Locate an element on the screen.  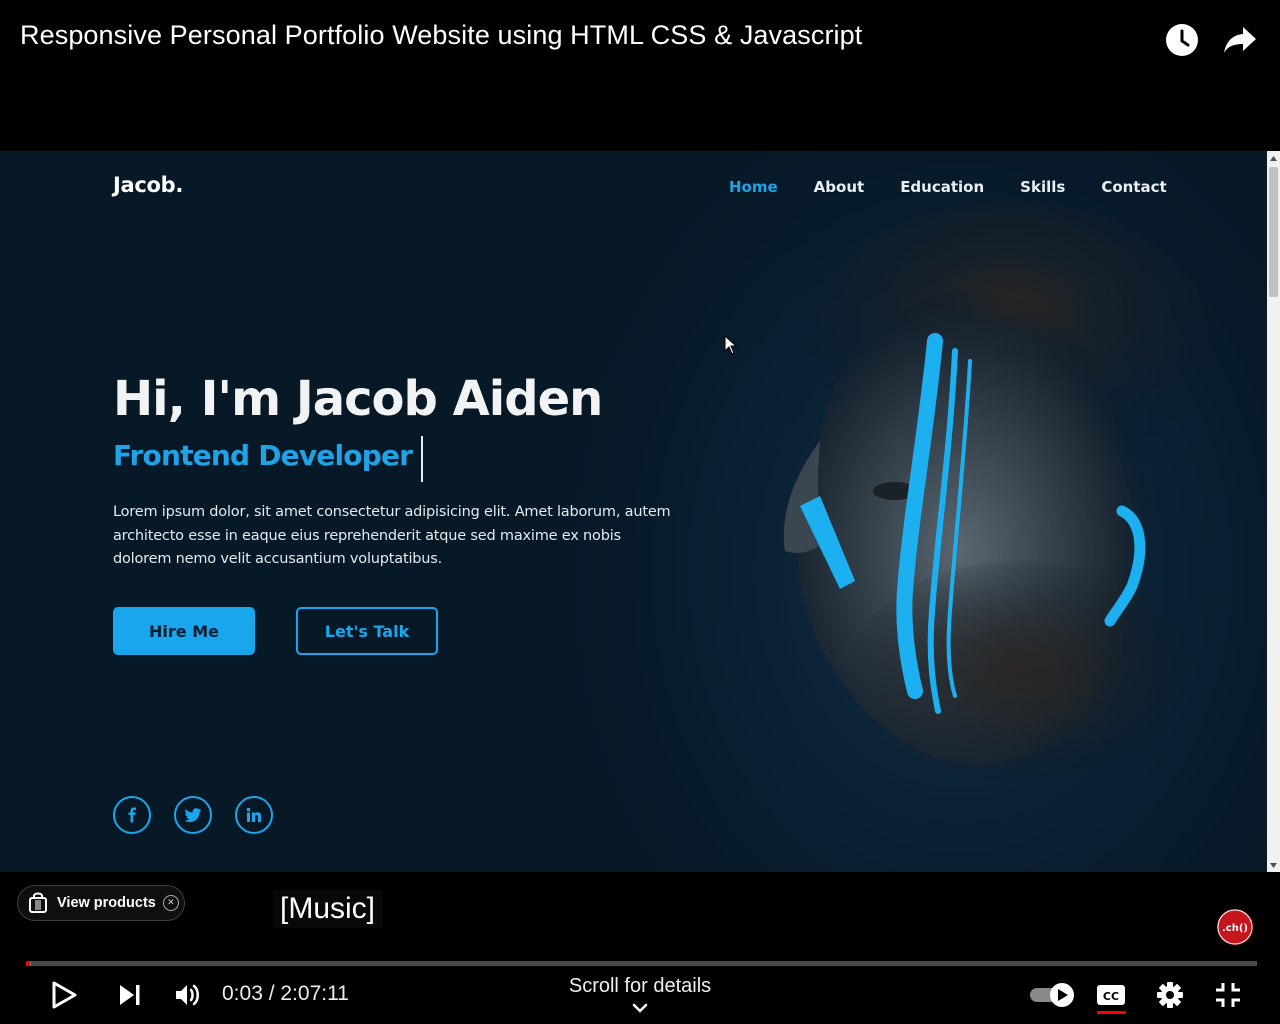
scroll-down-icon is located at coordinates (1273, 865).